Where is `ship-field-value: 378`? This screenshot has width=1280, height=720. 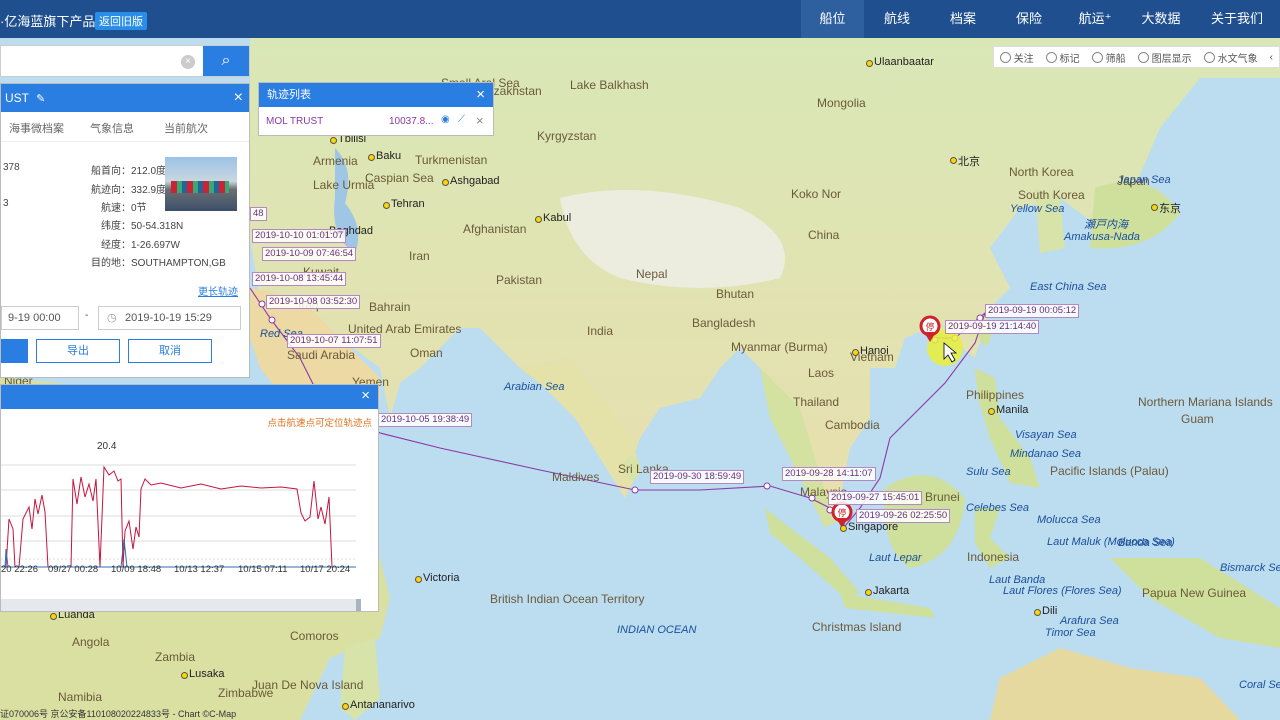
ship-field-value: 378 is located at coordinates (11, 167).